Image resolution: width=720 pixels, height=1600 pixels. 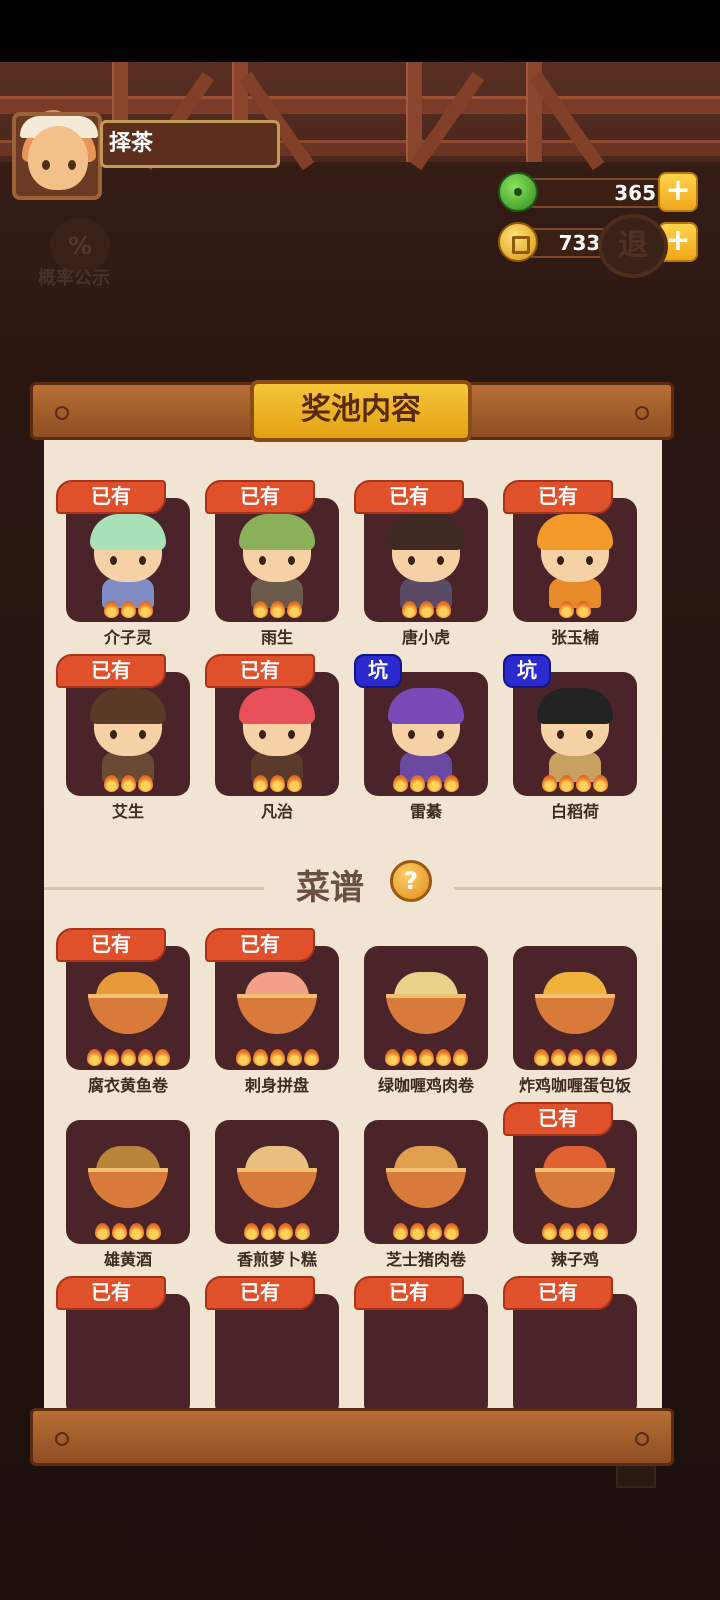 What do you see at coordinates (127, 811) in the screenshot?
I see `character-name: 艾生` at bounding box center [127, 811].